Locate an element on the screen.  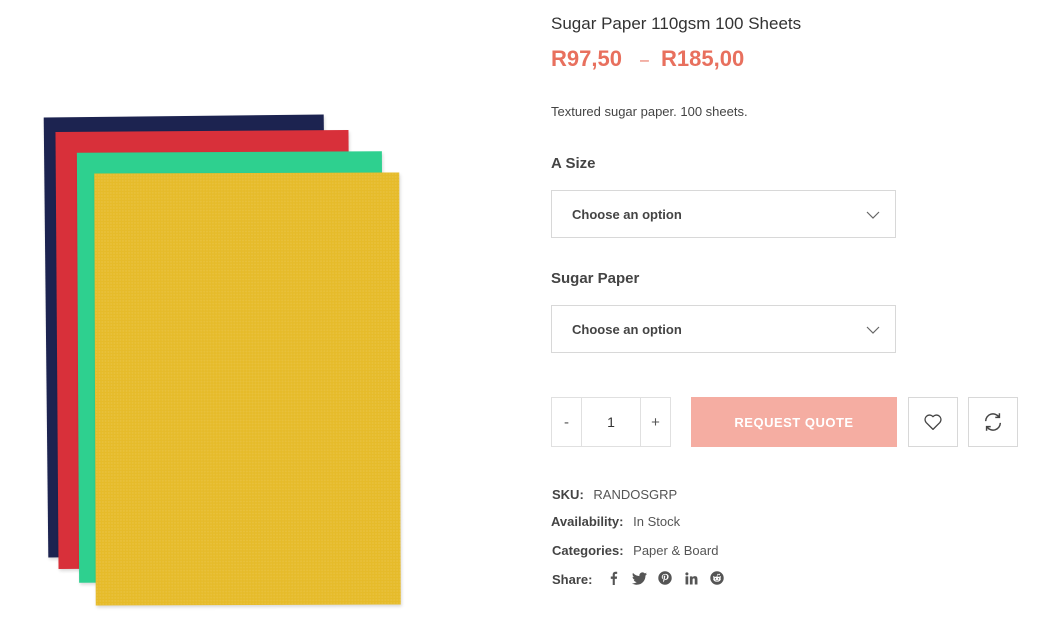
sku-value: RANDOSGRP is located at coordinates (635, 494).